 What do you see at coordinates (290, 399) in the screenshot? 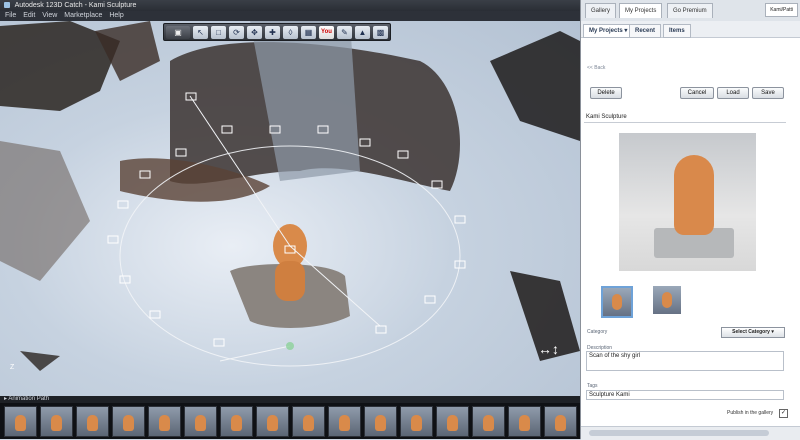
I see `filmstrip-header: ▸ Animation Path` at bounding box center [290, 399].